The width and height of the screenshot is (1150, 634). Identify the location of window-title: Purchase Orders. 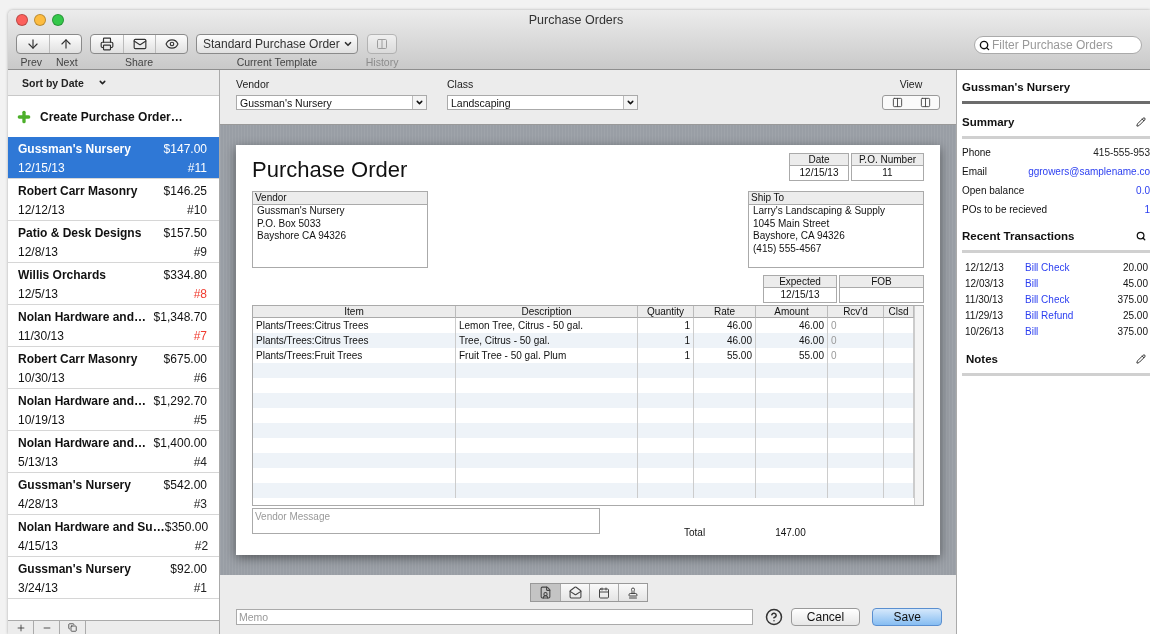
(576, 20).